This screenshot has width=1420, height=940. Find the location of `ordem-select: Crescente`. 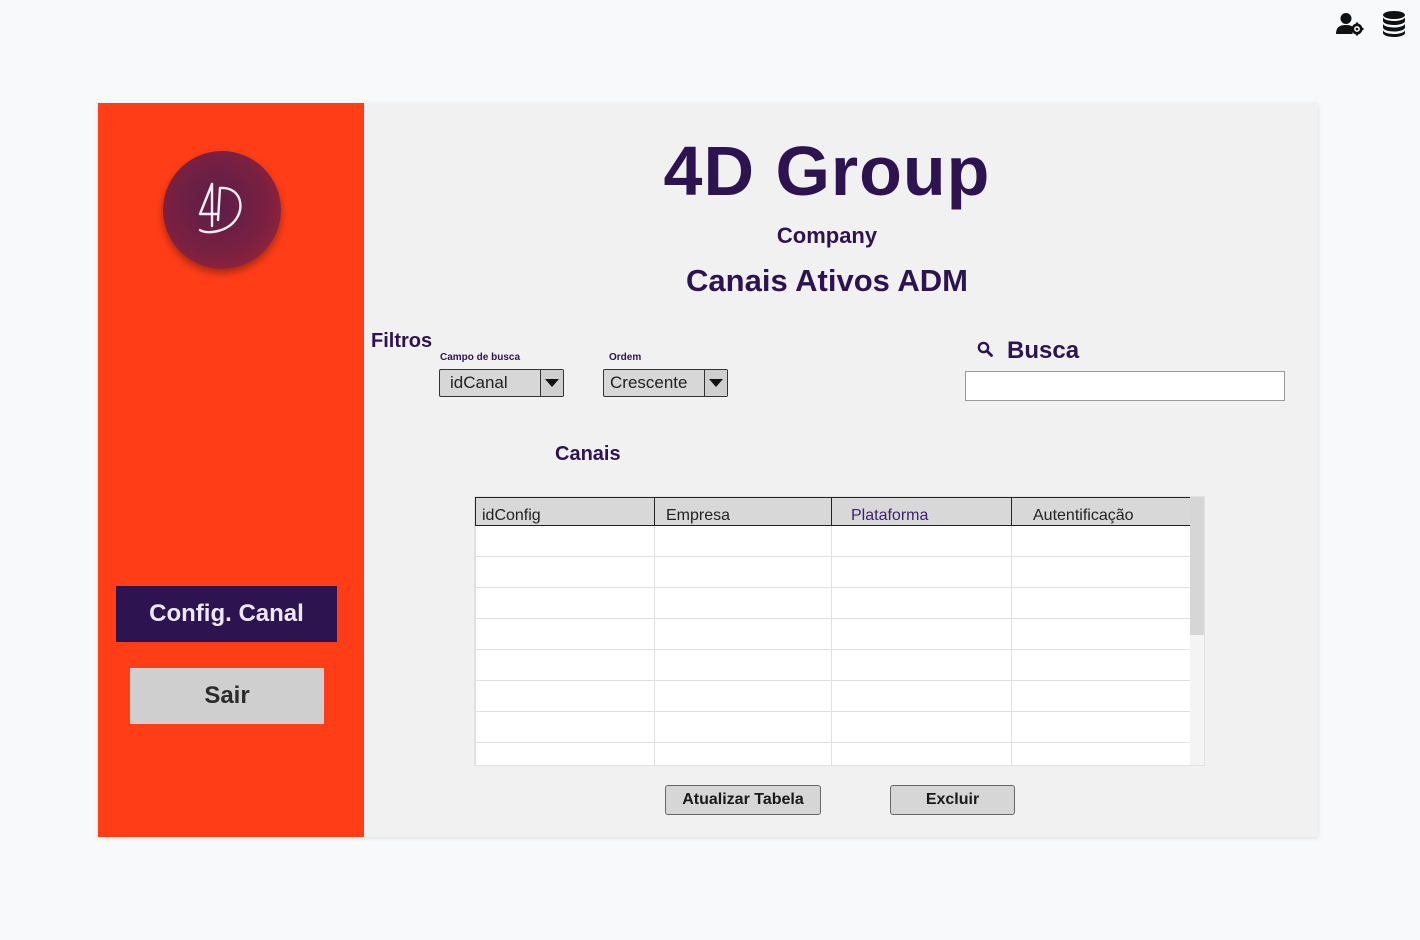

ordem-select: Crescente is located at coordinates (665, 383).